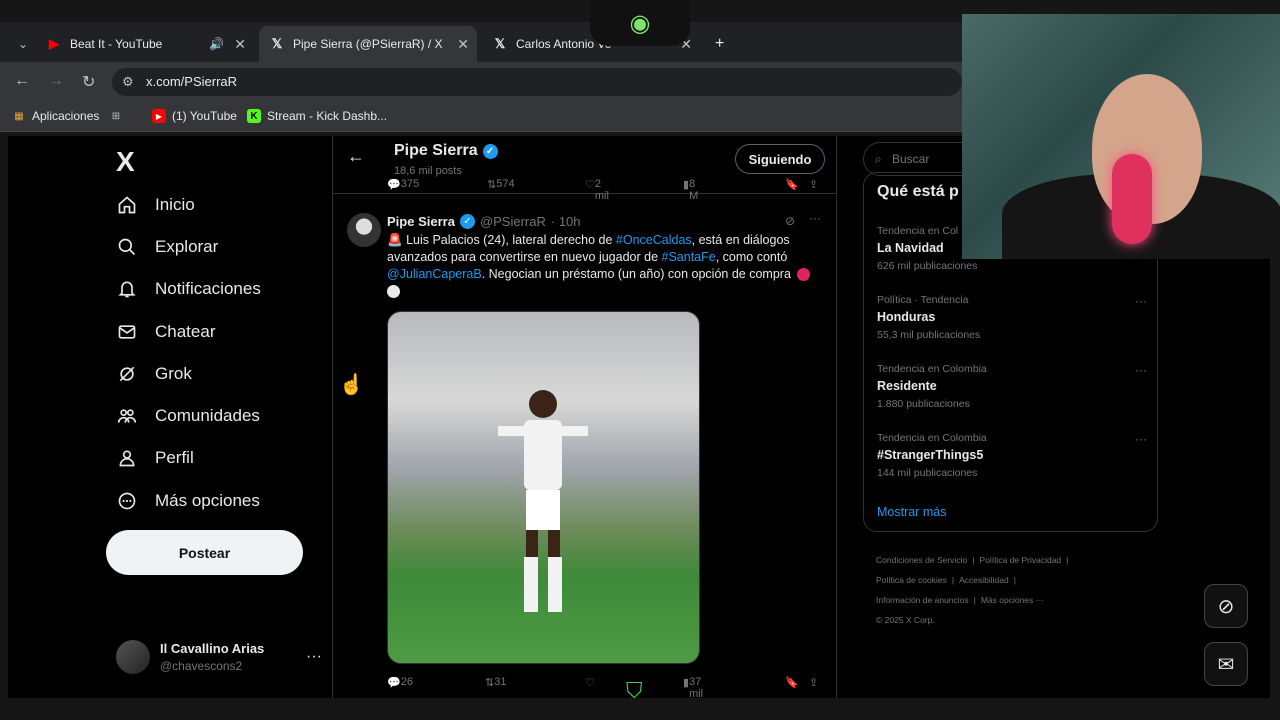 This screenshot has height=720, width=1280. What do you see at coordinates (188, 289) in the screenshot?
I see `nav-item-notificaciones: Notificaciones` at bounding box center [188, 289].